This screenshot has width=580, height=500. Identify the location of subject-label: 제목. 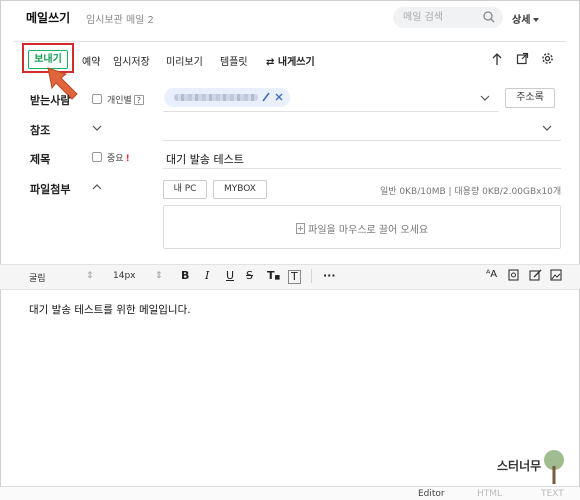
(40, 159).